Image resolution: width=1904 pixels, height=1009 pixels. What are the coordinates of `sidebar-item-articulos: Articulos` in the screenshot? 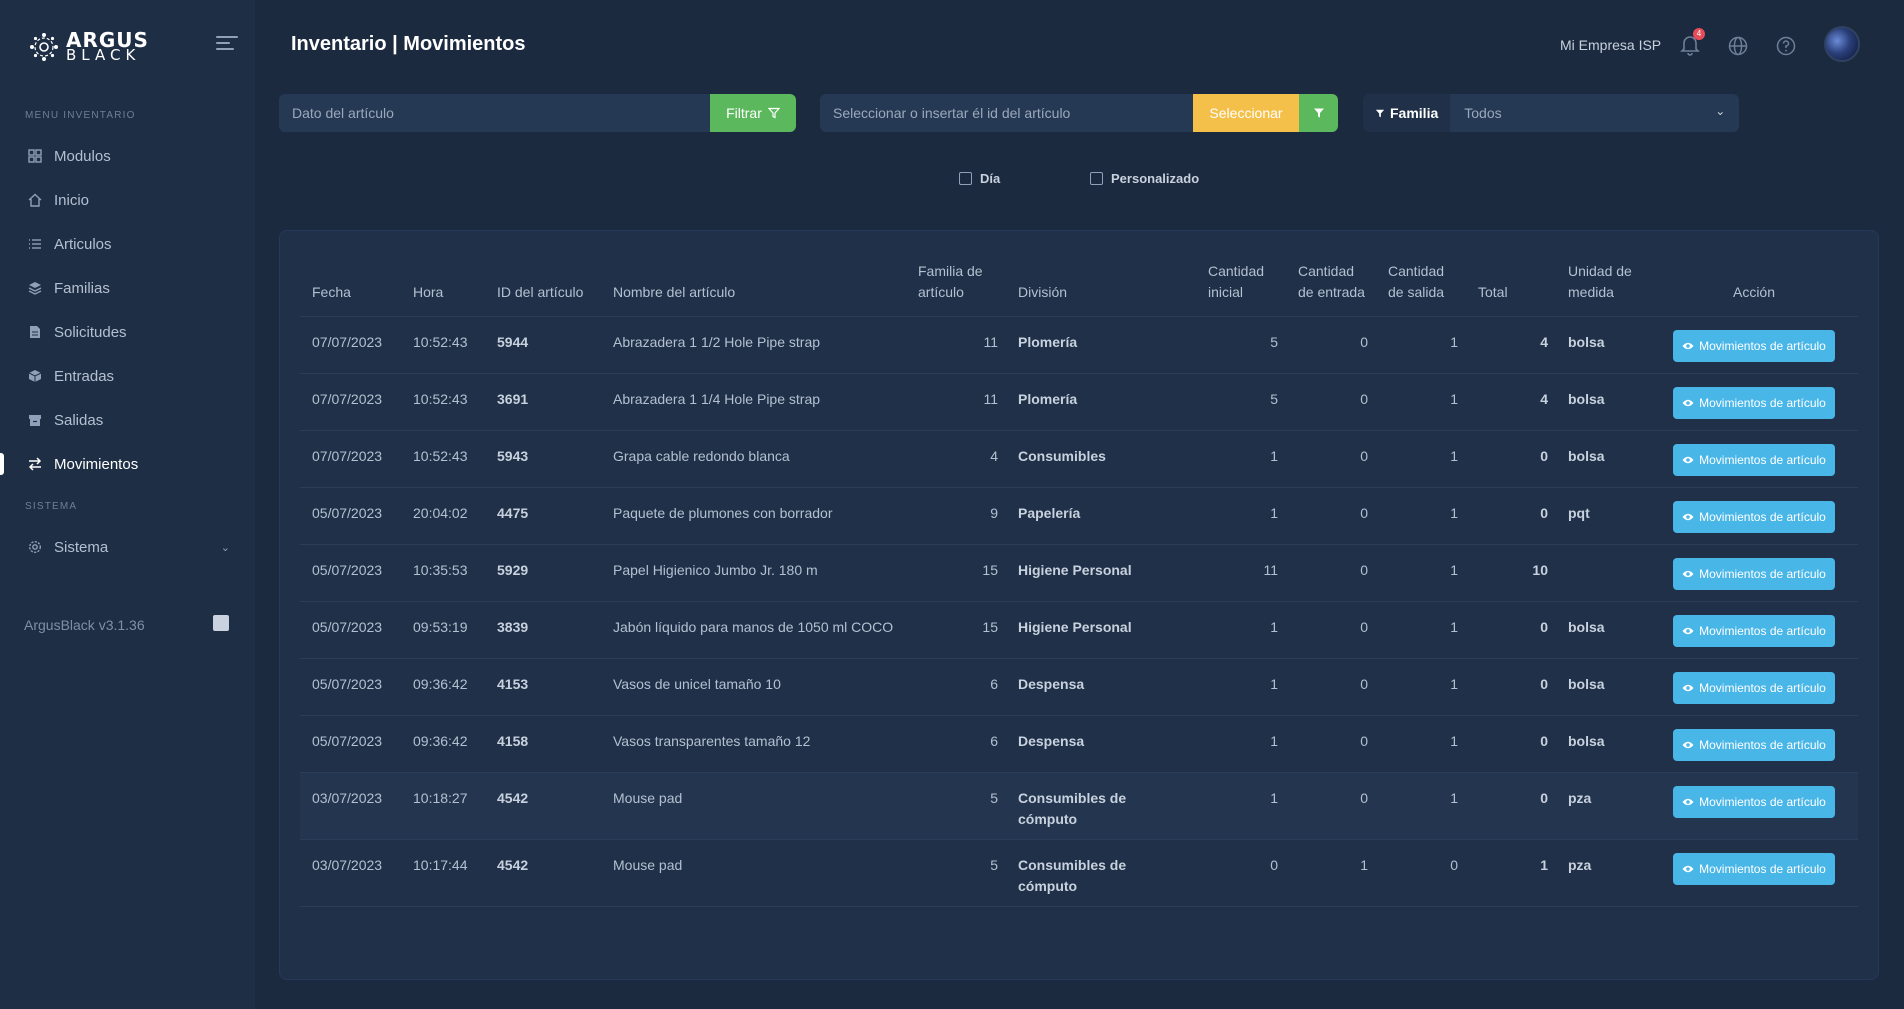 It's located at (127, 244).